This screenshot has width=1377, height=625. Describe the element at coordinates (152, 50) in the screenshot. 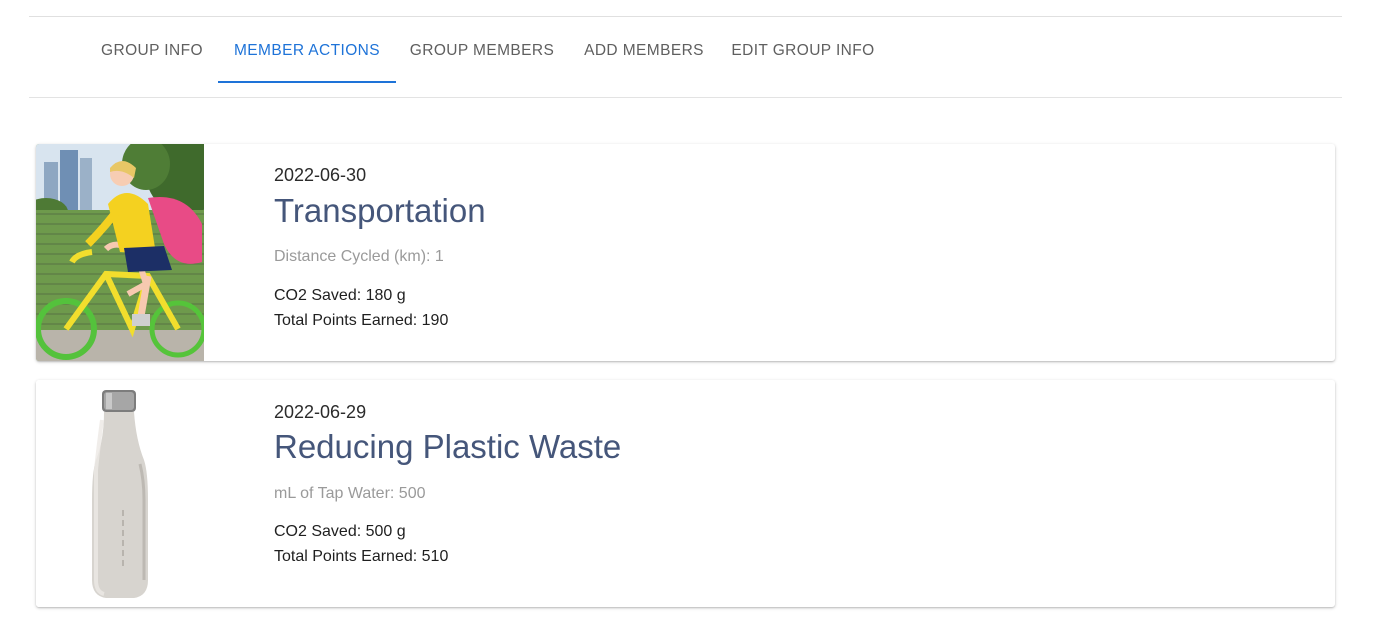

I see `tab-group-info: GROUP INFO` at that location.